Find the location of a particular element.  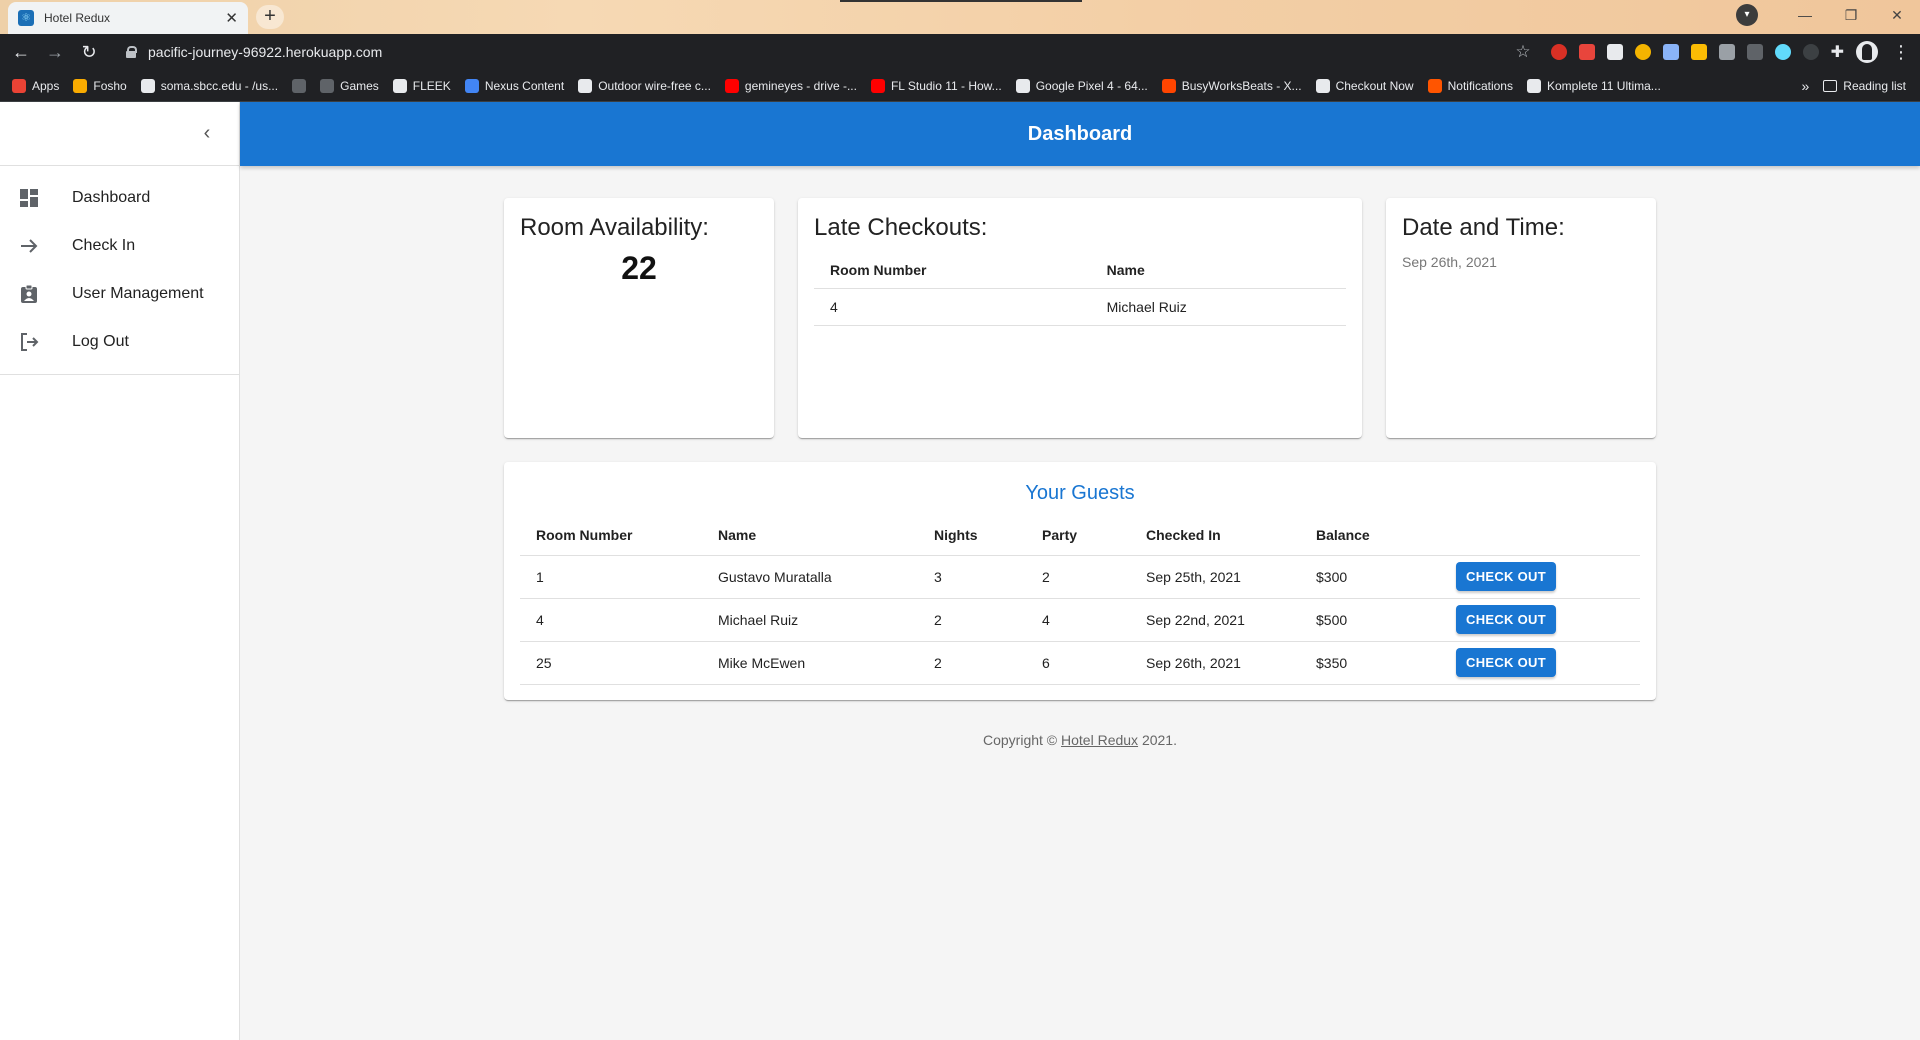

party-cell: 6 is located at coordinates (1078, 663).